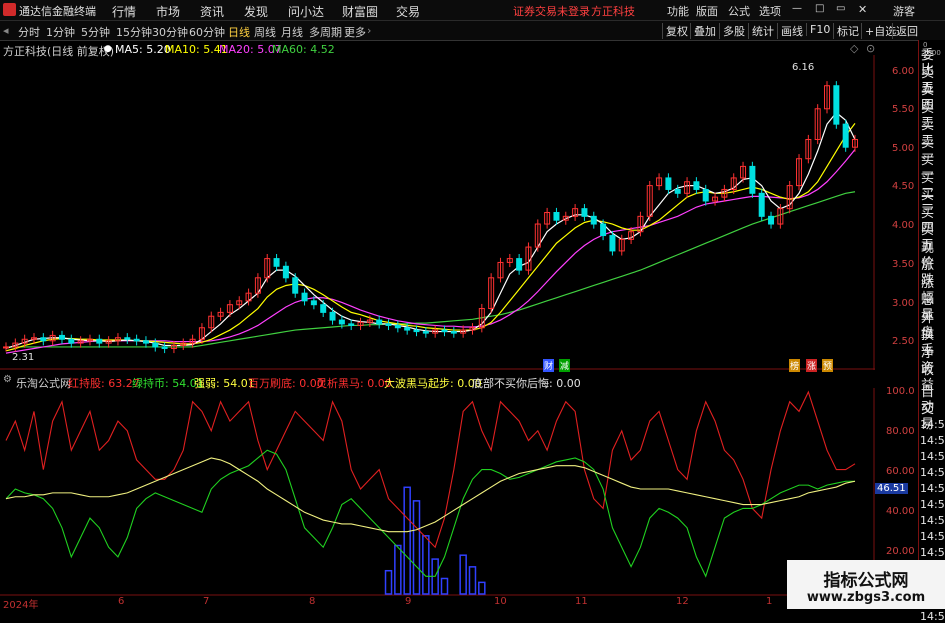 The width and height of the screenshot is (945, 623). What do you see at coordinates (870, 48) in the screenshot?
I see `chart-option-icon: ⊙` at bounding box center [870, 48].